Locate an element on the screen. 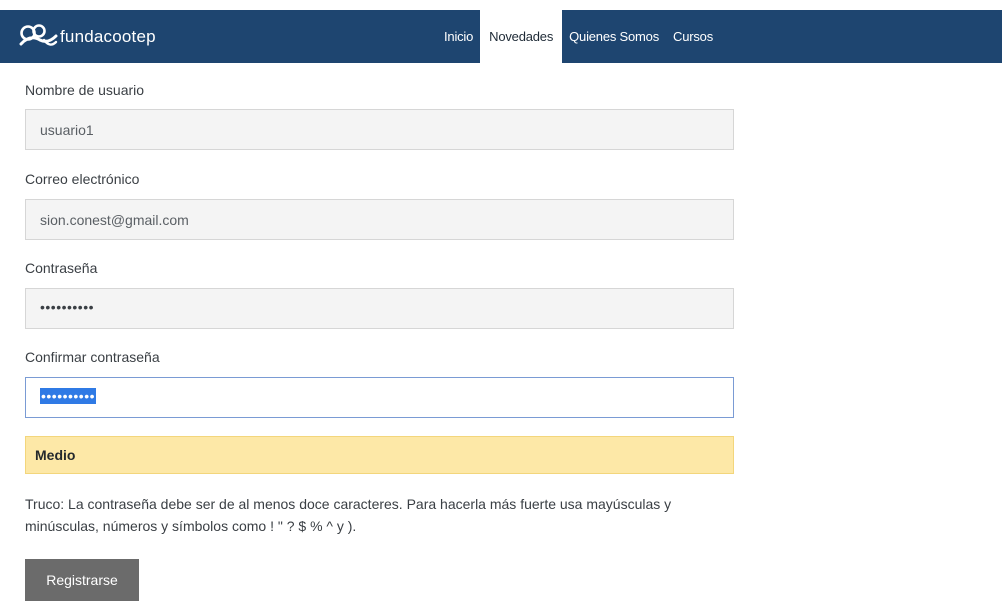 The image size is (1002, 601). nav-item-inicio: Inicio is located at coordinates (458, 36).